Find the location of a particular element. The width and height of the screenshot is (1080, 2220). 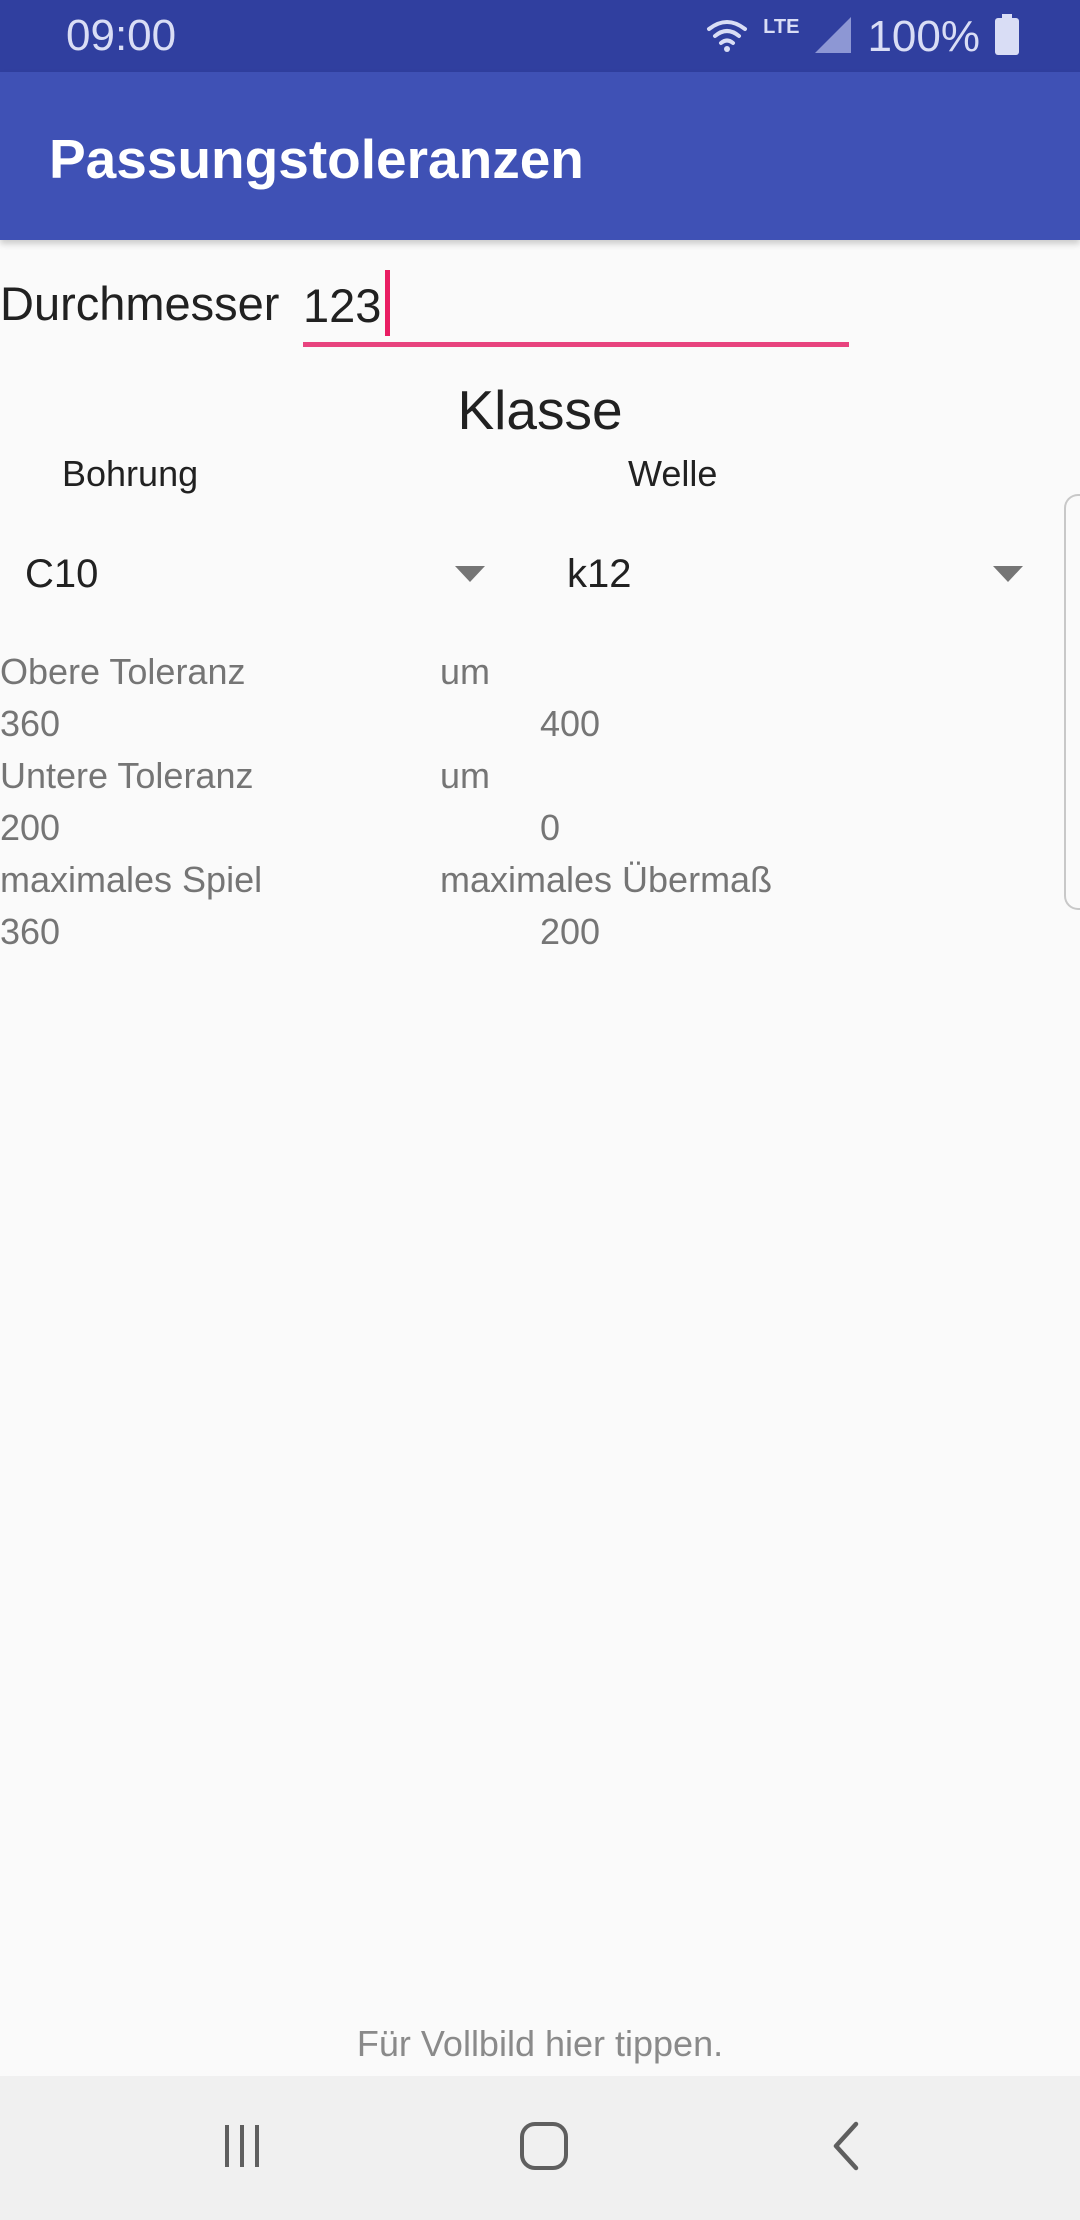

edge-panel-handle is located at coordinates (1072, 702).